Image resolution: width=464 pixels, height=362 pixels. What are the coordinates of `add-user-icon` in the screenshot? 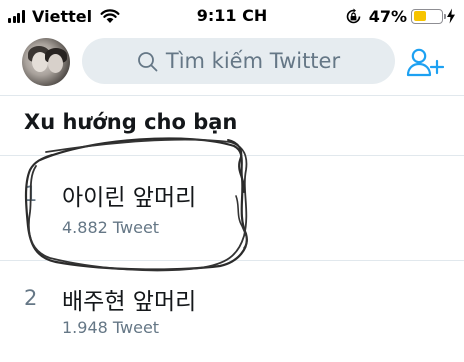 It's located at (425, 62).